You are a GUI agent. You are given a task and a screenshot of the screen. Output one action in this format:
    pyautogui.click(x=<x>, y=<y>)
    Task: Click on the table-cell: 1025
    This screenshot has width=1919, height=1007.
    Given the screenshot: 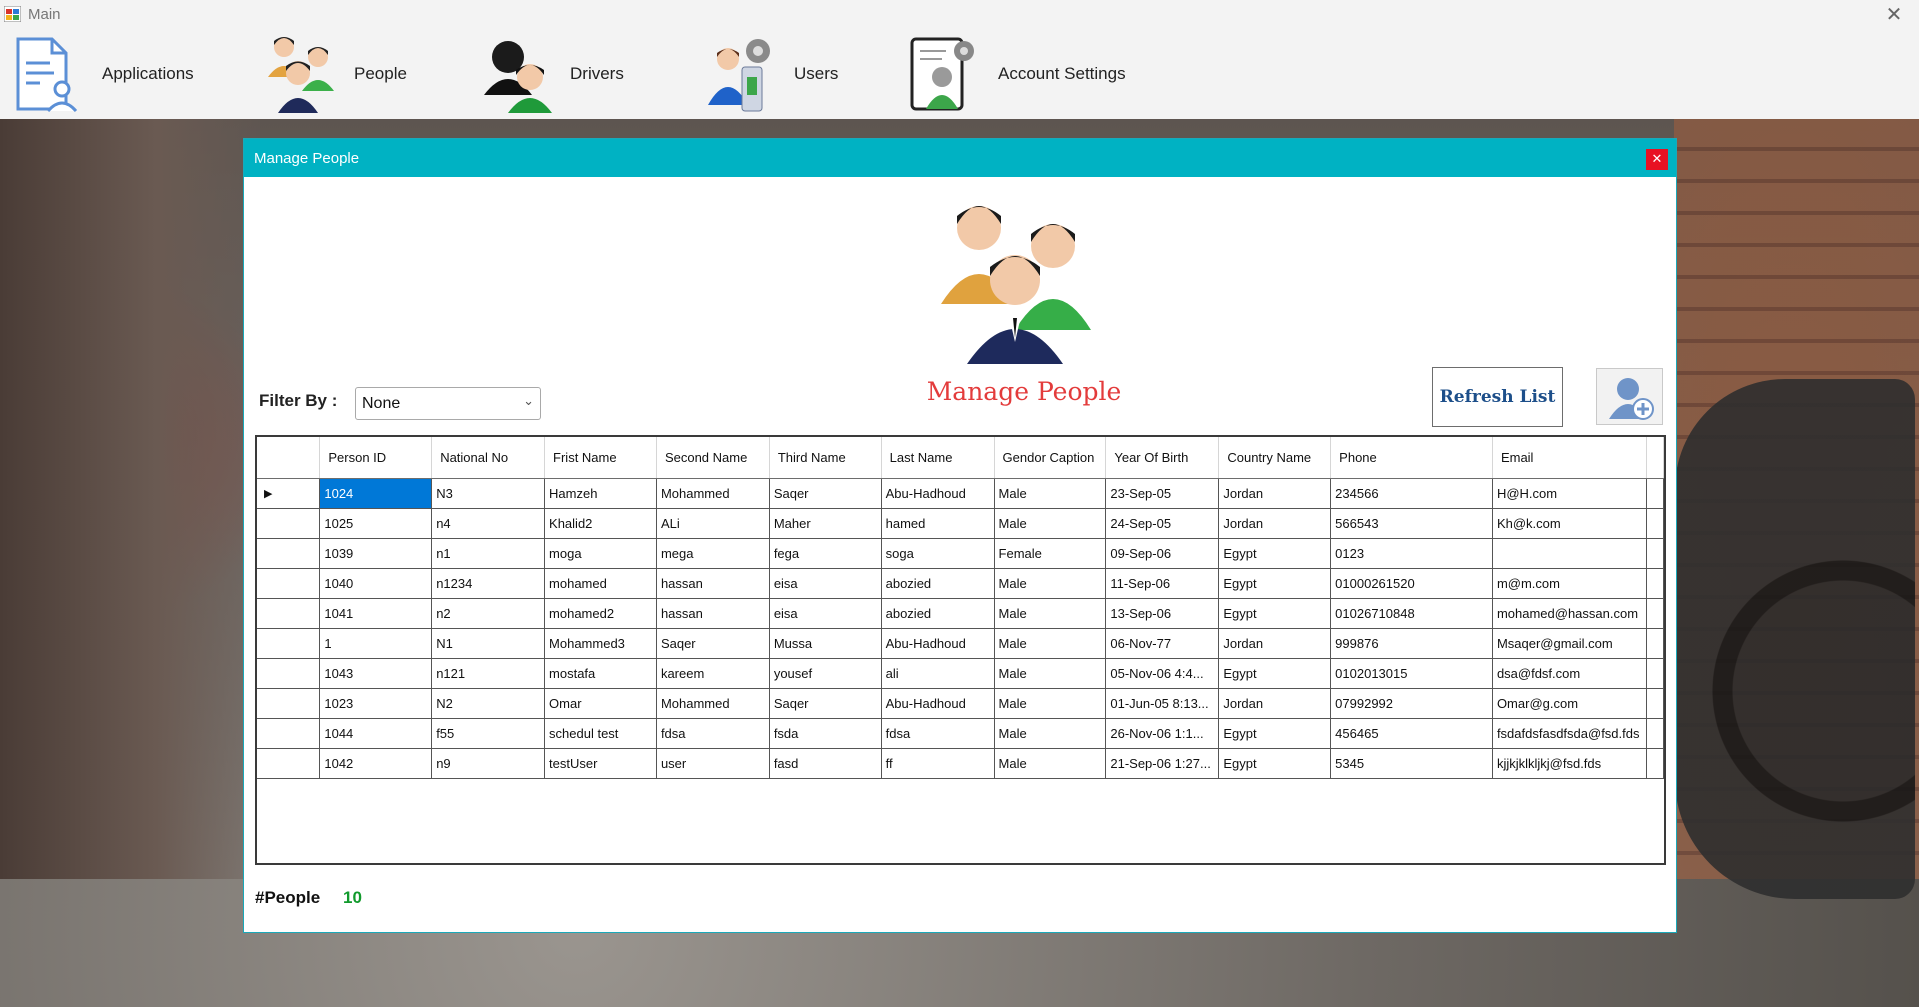 What is the action you would take?
    pyautogui.click(x=376, y=523)
    